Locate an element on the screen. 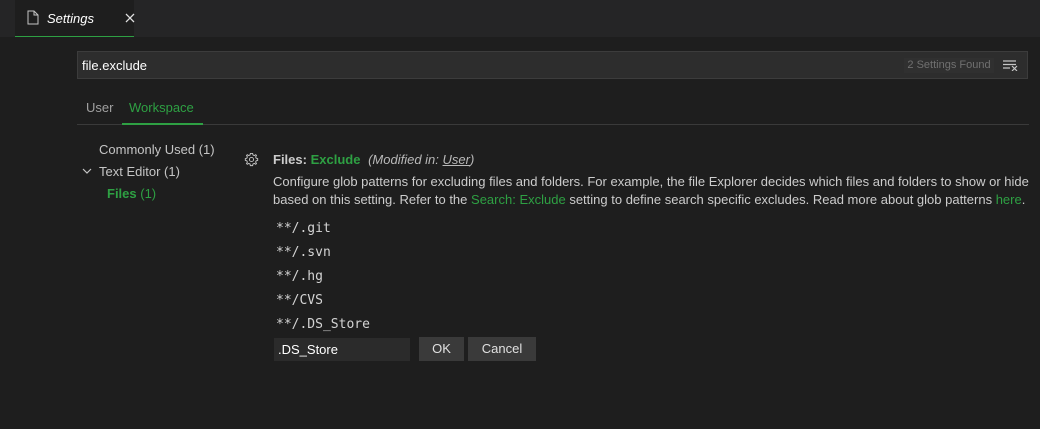  toc-item-commonly-used: Commonly Used (1) is located at coordinates (157, 149).